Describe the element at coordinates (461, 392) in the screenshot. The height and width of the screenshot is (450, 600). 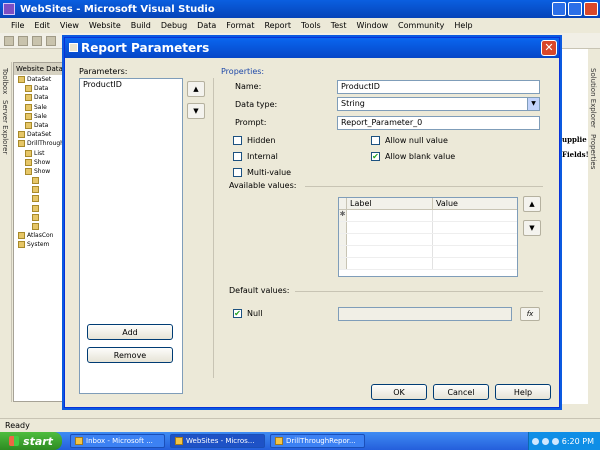
I see `cancel-button: Cancel` at that location.